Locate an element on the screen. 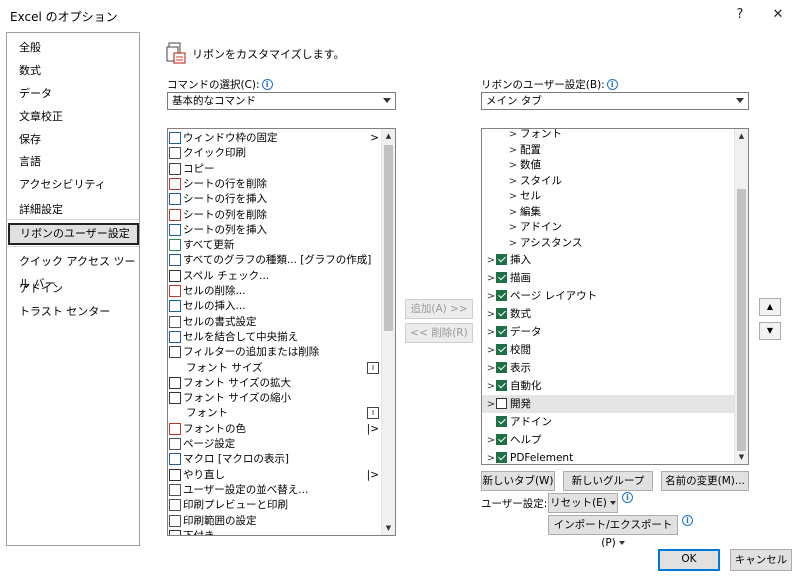  add-button: 追加(A) >> is located at coordinates (439, 309).